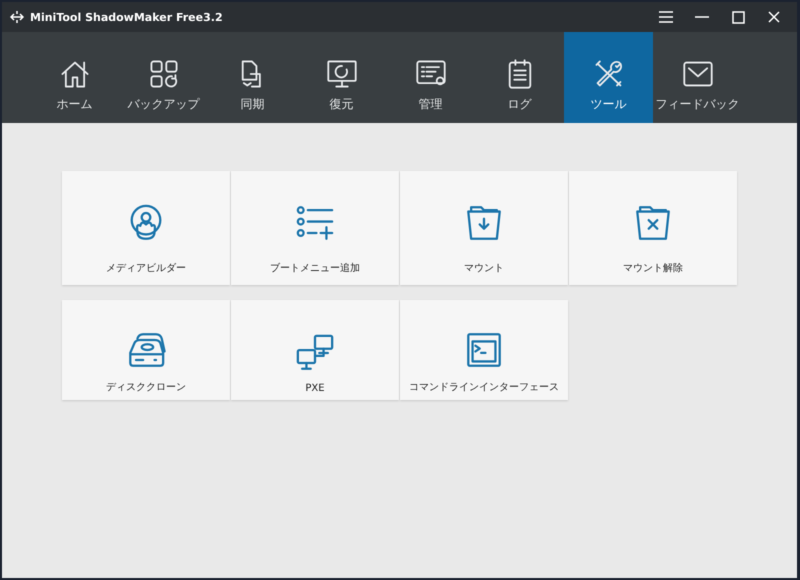 Image resolution: width=800 pixels, height=580 pixels. I want to click on nav-tab: 管理, so click(430, 77).